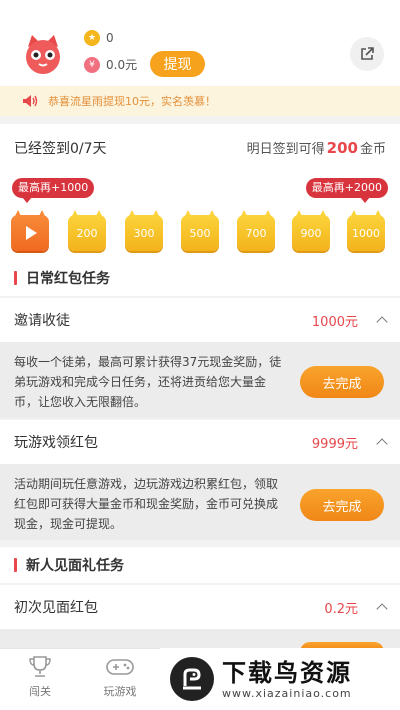 This screenshot has width=400, height=710. I want to click on tab-label: 闯关, so click(40, 691).